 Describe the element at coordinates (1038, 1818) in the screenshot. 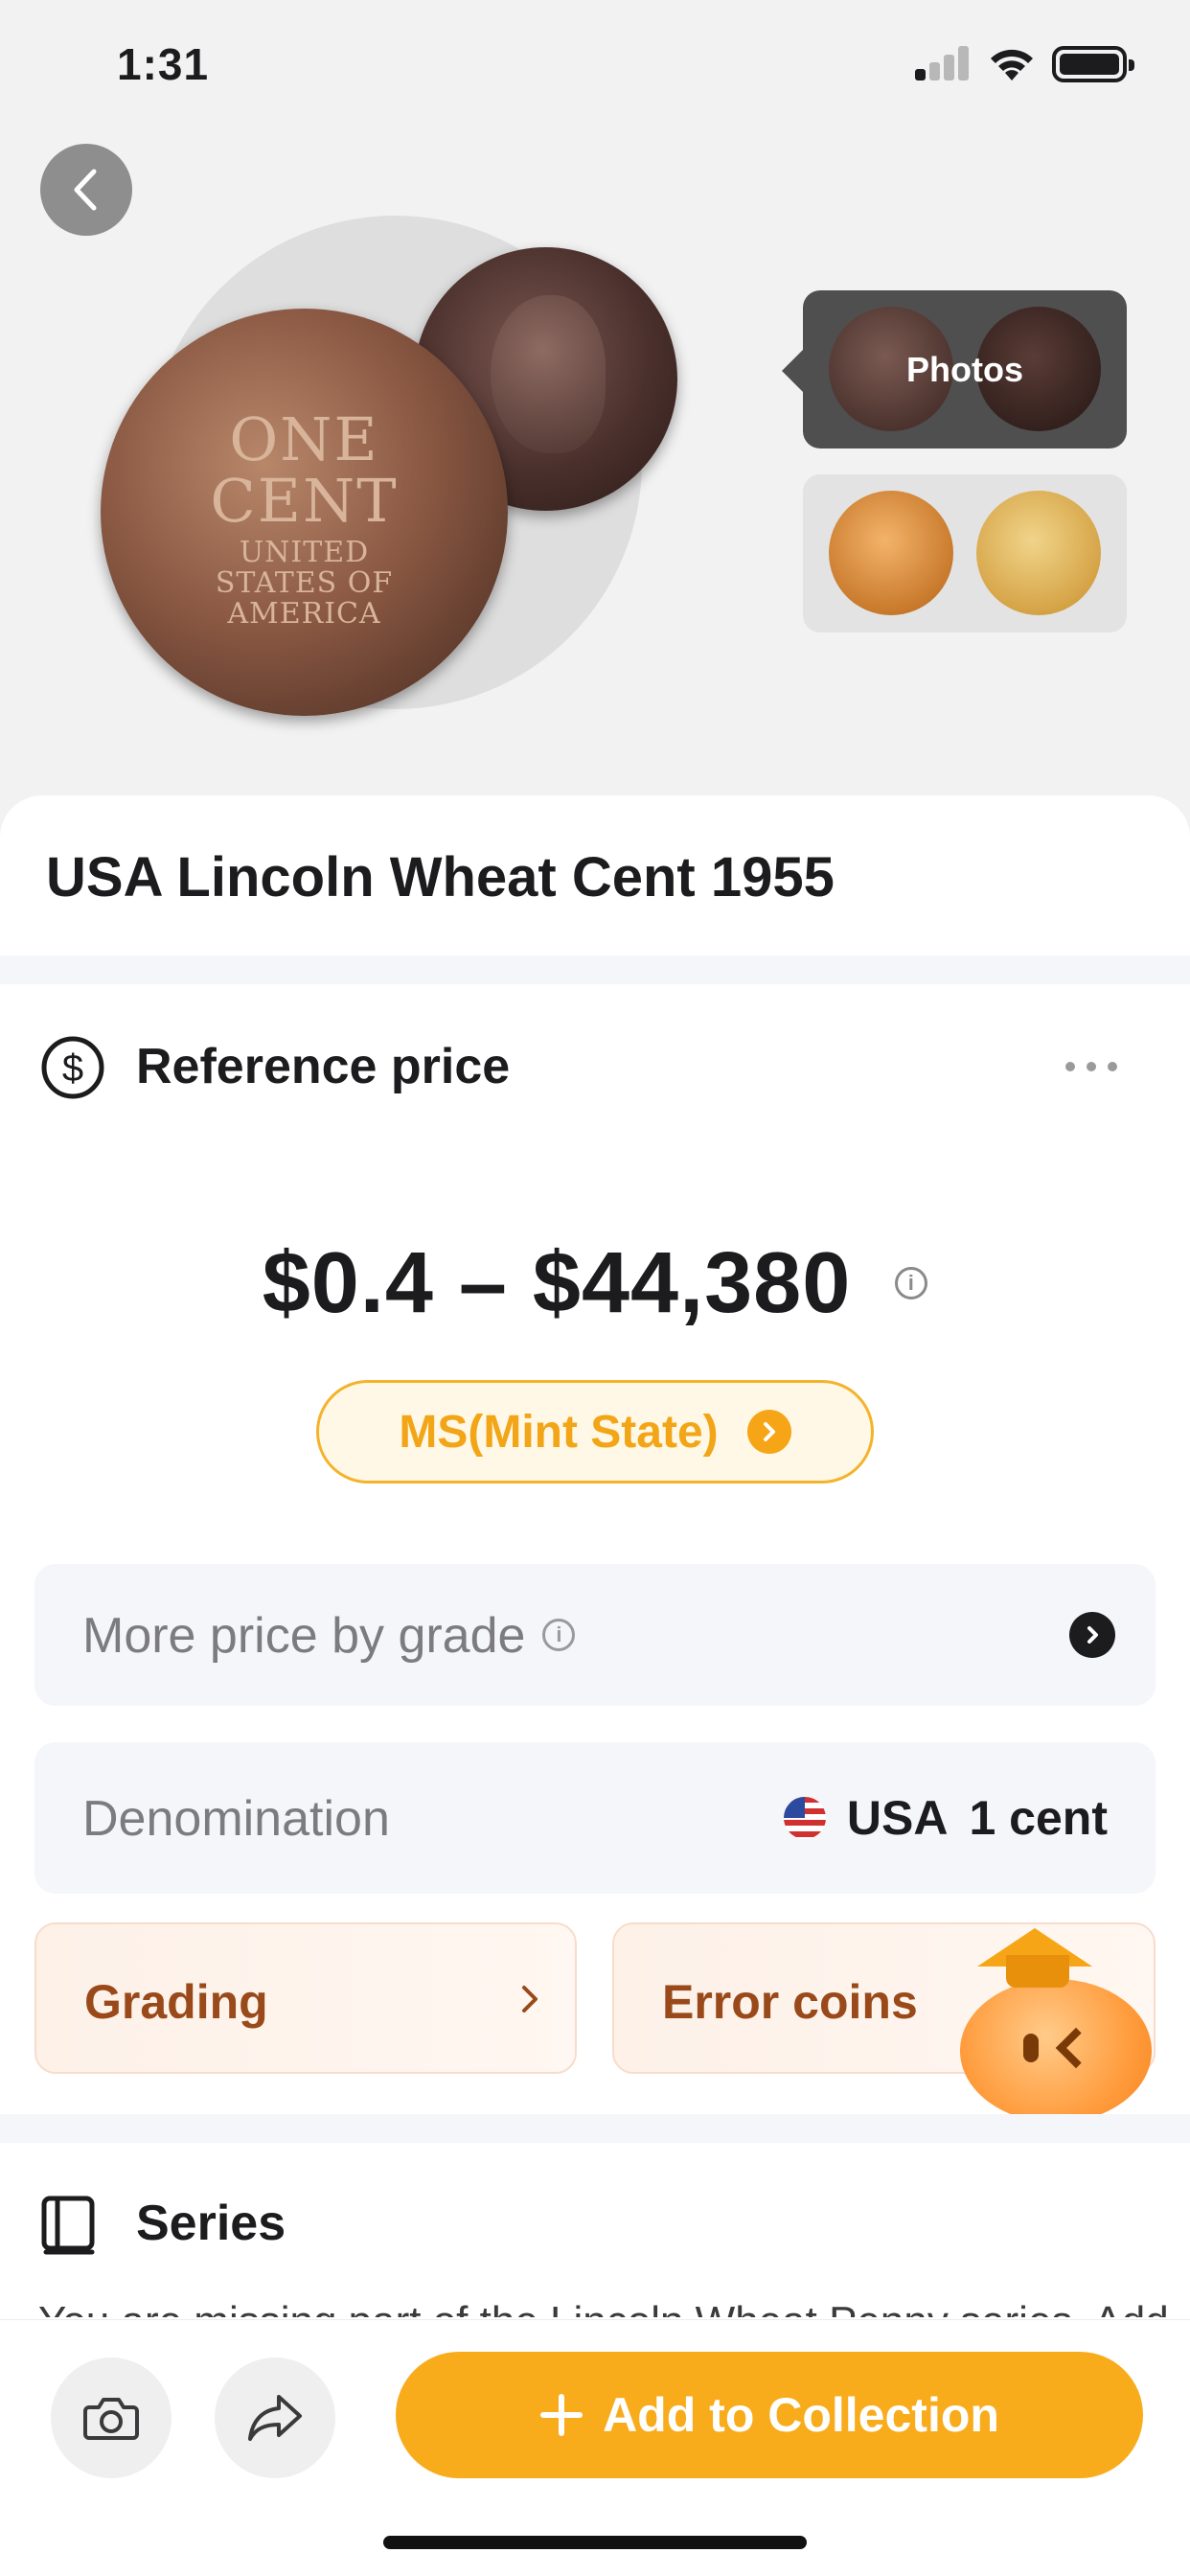

I see `denomination-amount: 1 cent` at that location.